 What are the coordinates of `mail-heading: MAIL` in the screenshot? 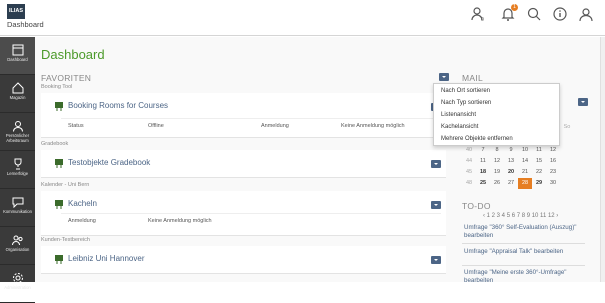 It's located at (473, 78).